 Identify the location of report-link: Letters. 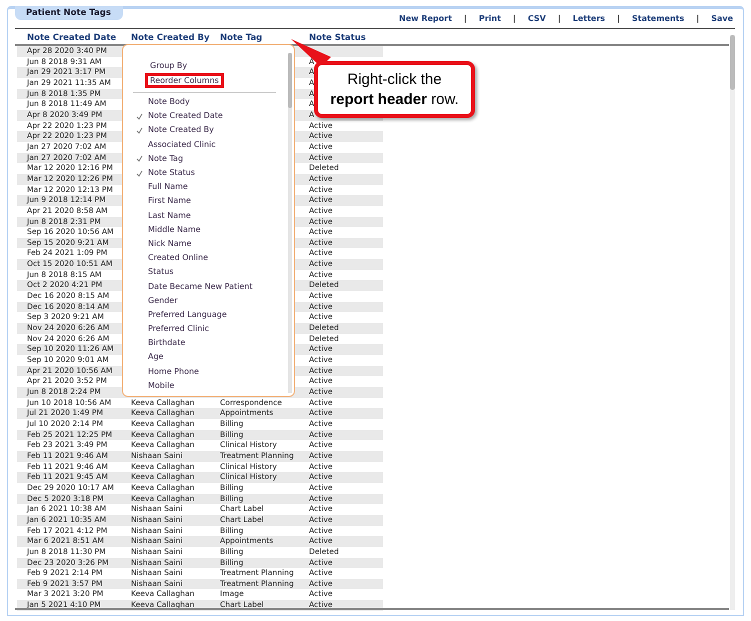
(589, 19).